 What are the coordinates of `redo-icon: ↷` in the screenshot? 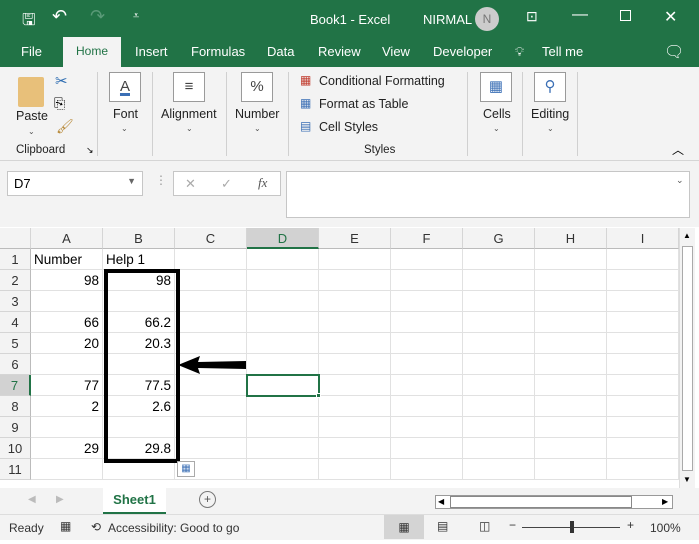 It's located at (97, 16).